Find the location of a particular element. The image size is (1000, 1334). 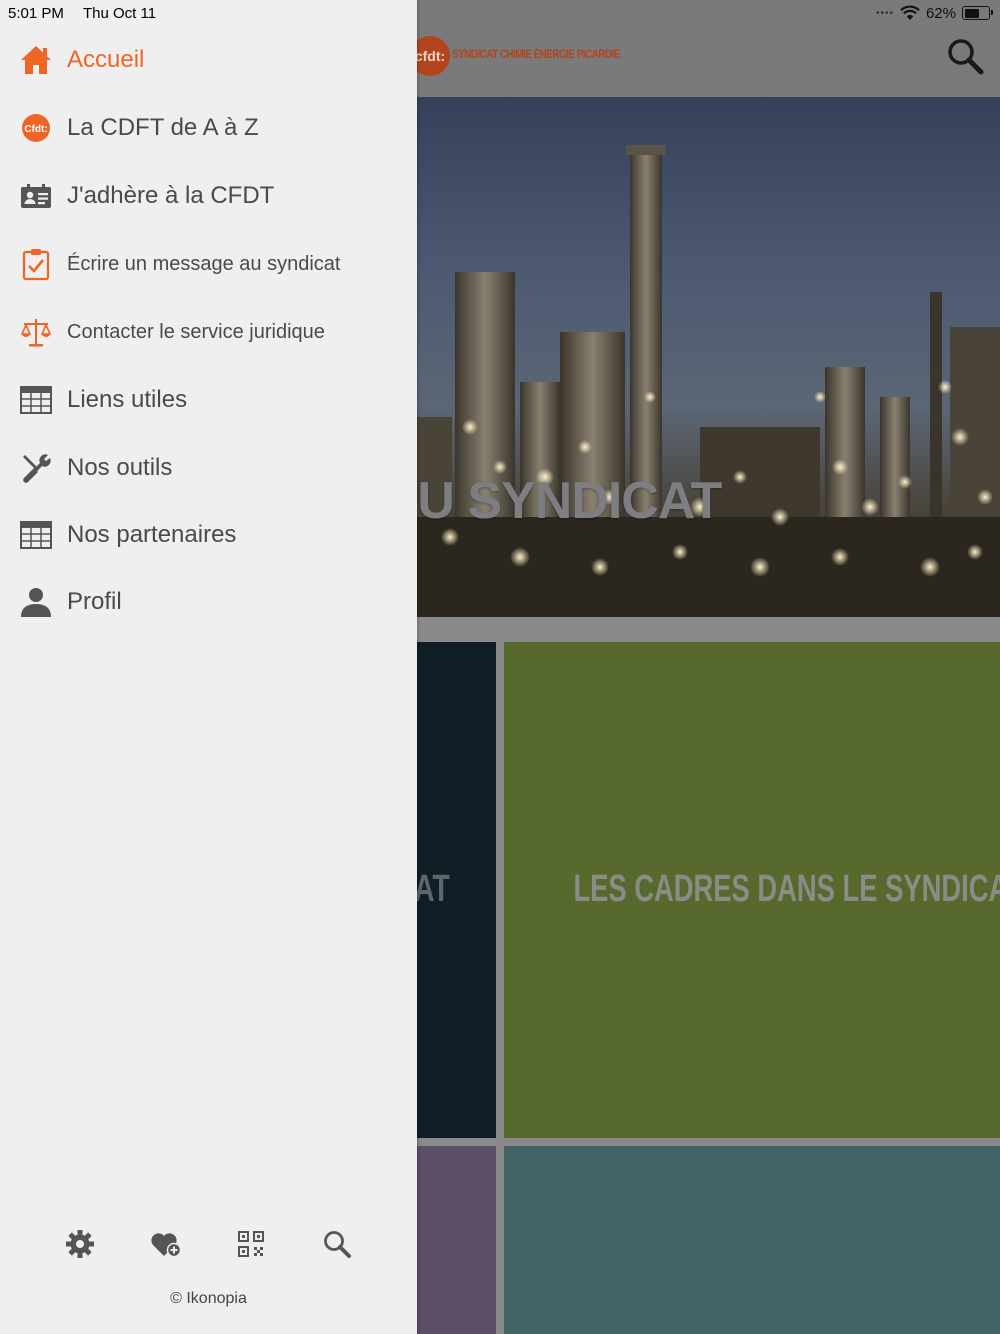

app-logo-text: SYNDICAT CHIMIE ÉNERGIE PICARDIE is located at coordinates (536, 54).